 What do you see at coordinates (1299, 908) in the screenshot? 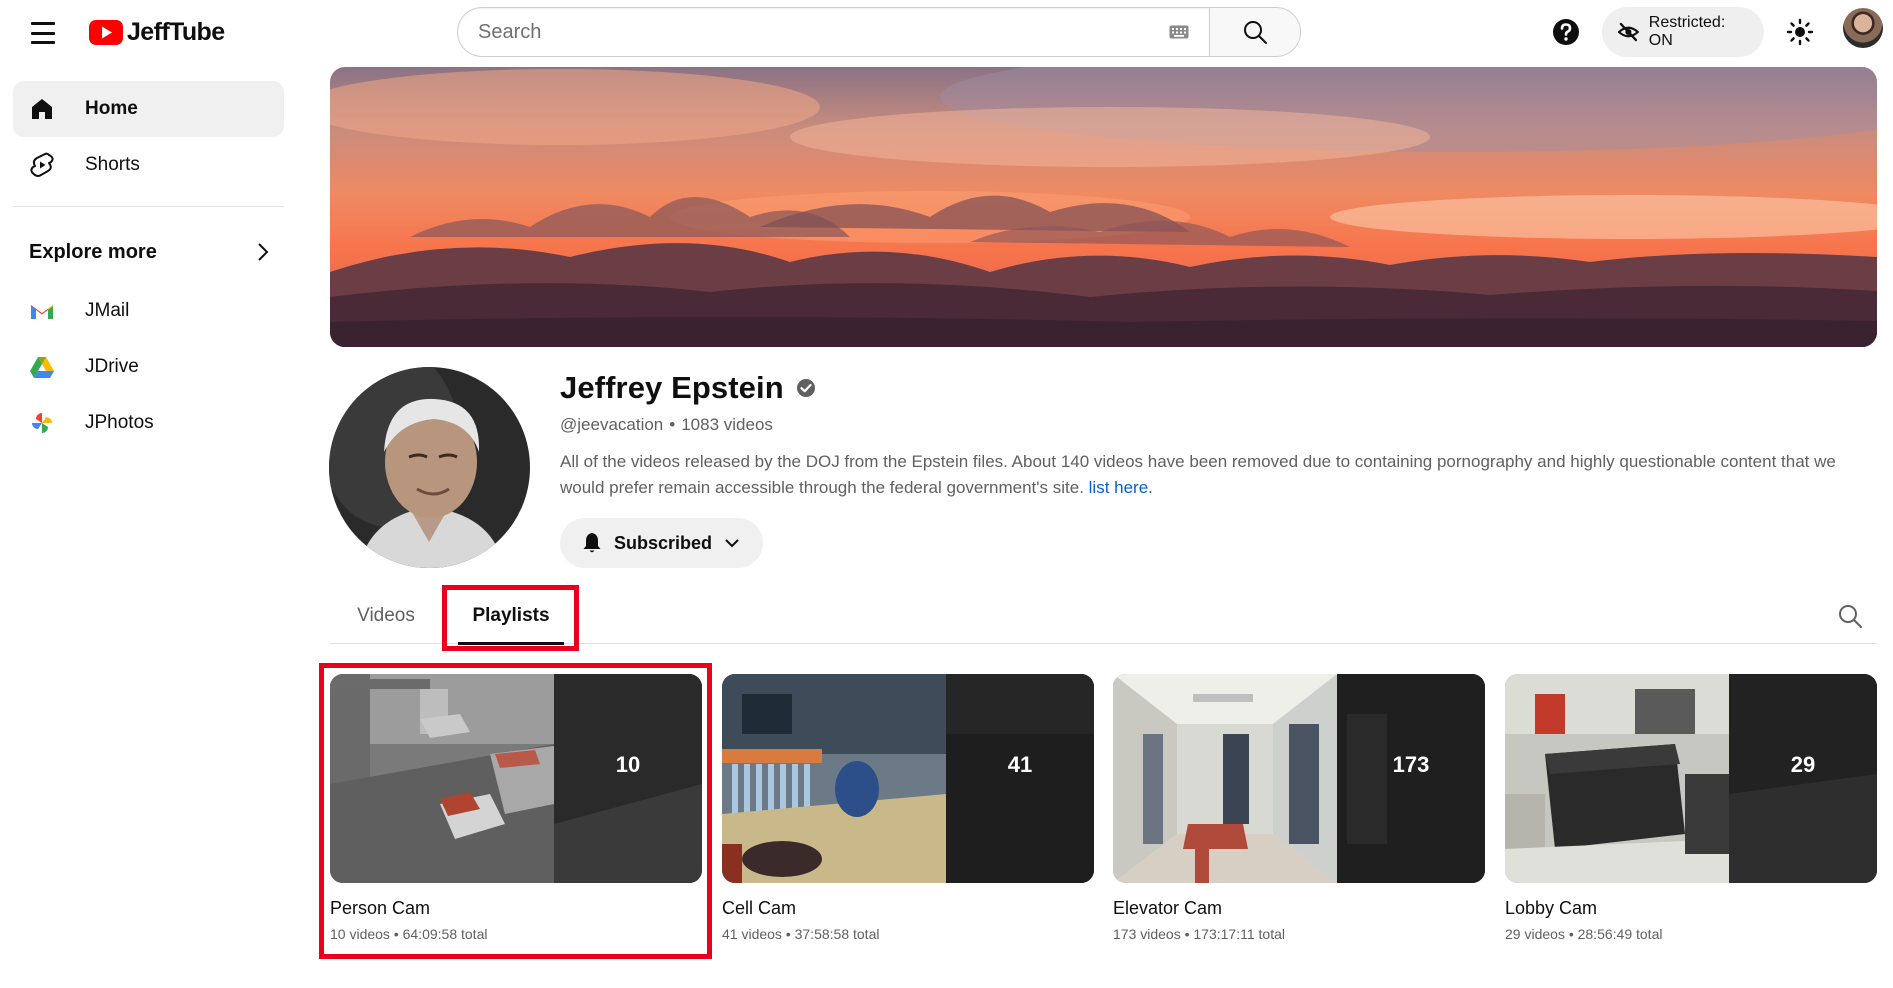
I see `playlist-title: Elevator Cam` at bounding box center [1299, 908].